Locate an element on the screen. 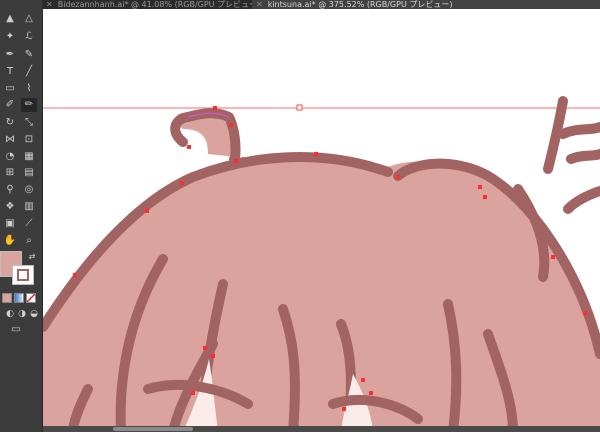  screen-mode-icon: ▭ is located at coordinates (16, 330).